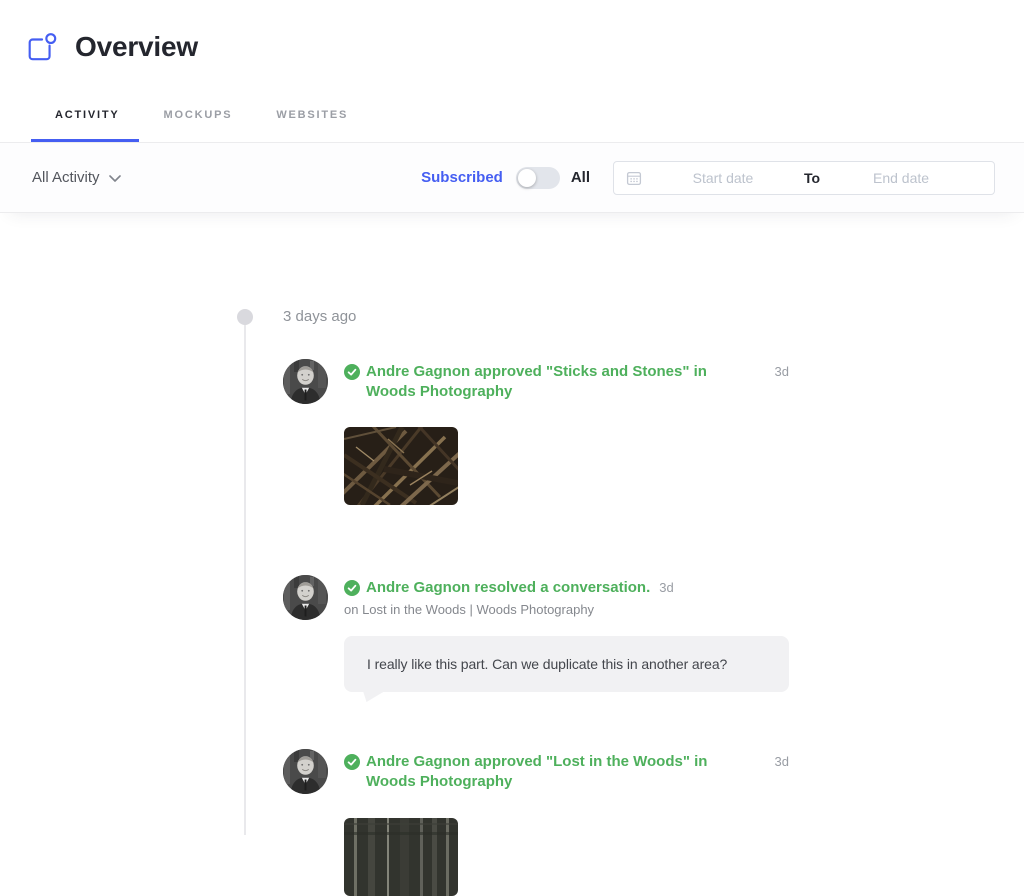 The width and height of the screenshot is (1024, 896). What do you see at coordinates (462, 177) in the screenshot?
I see `subscribed-toggle-label: Subscribed` at bounding box center [462, 177].